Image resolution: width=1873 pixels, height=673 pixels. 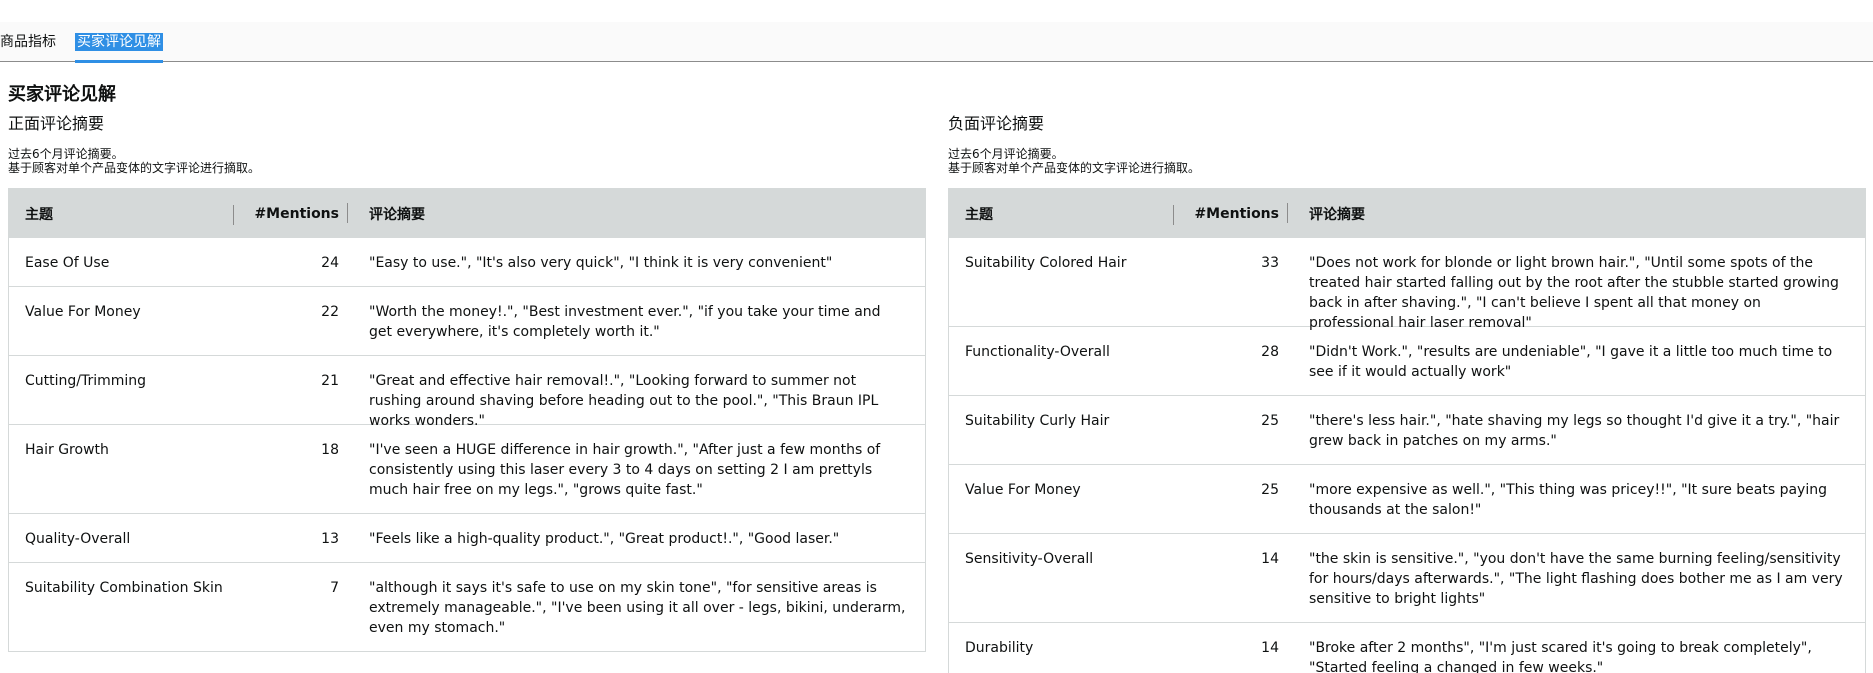 What do you see at coordinates (1046, 263) in the screenshot?
I see `row-topic: Suitability Colored Hair` at bounding box center [1046, 263].